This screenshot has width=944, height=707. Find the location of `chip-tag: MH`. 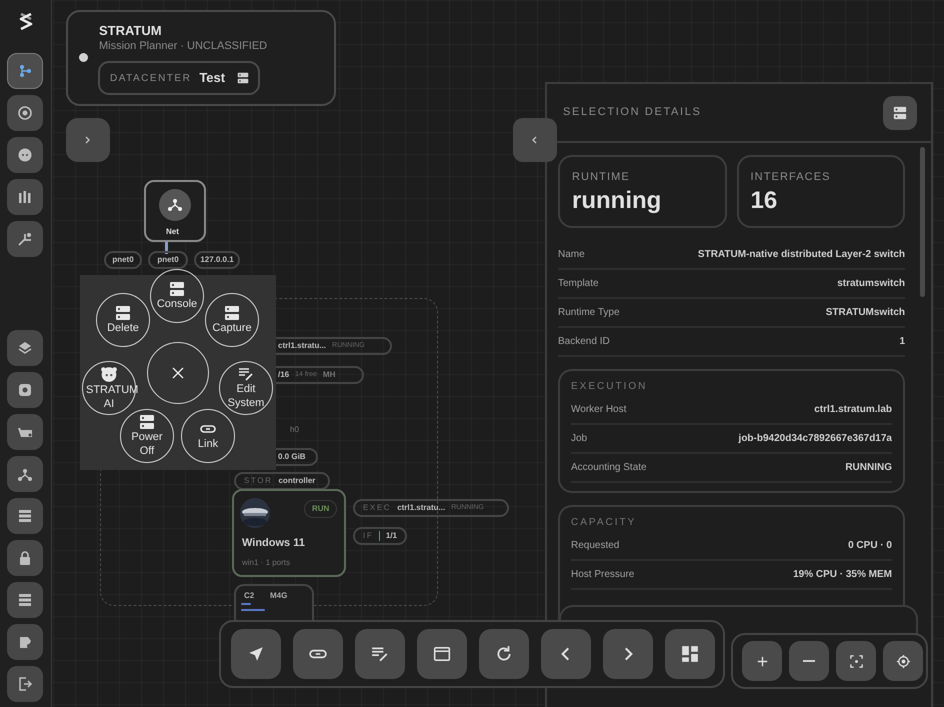

chip-tag: MH is located at coordinates (329, 375).